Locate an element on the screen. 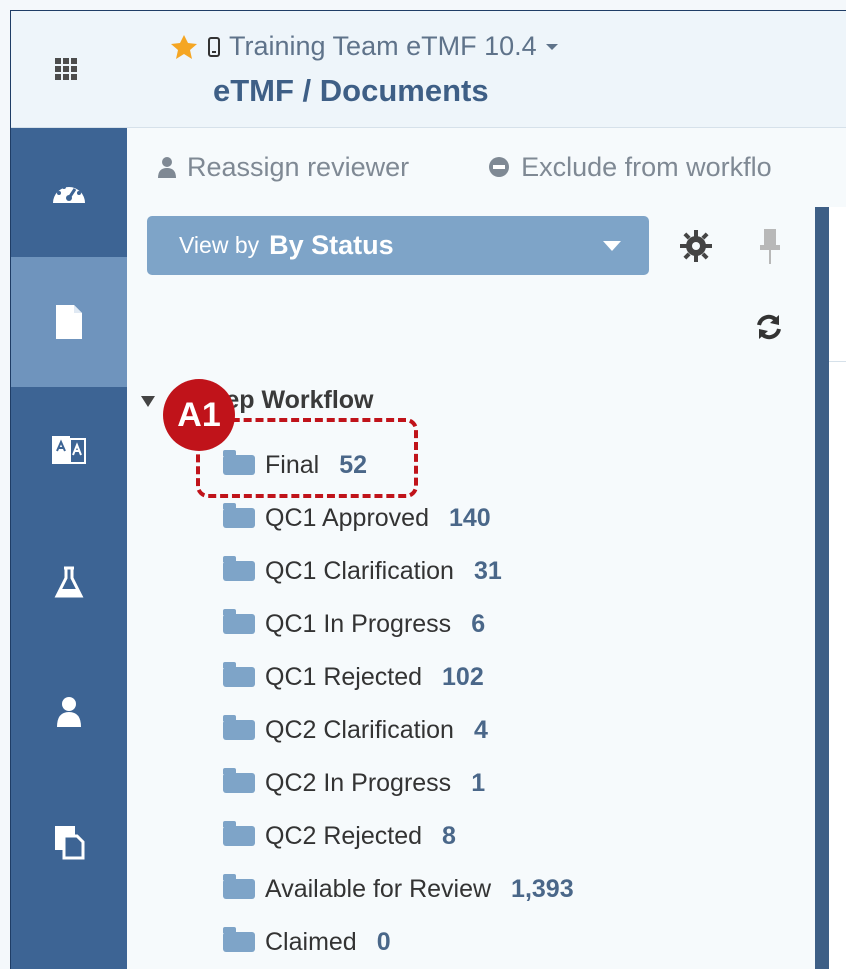 The width and height of the screenshot is (846, 969). minus-circle-icon is located at coordinates (499, 167).